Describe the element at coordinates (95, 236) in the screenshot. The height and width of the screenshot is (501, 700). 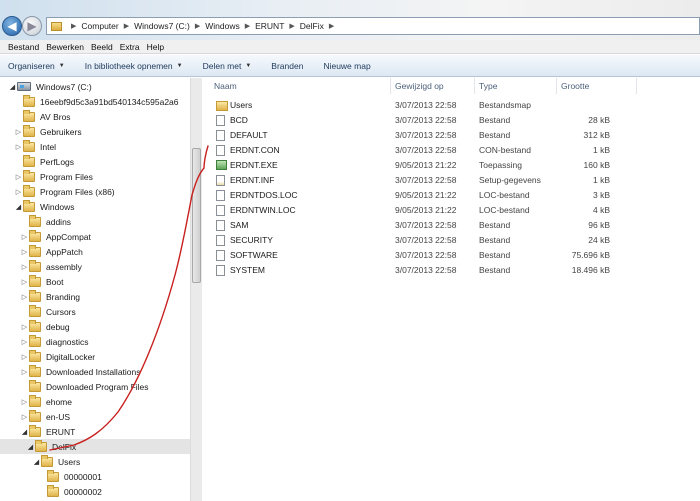
I see `tree-item: ▷ AppCompat` at that location.